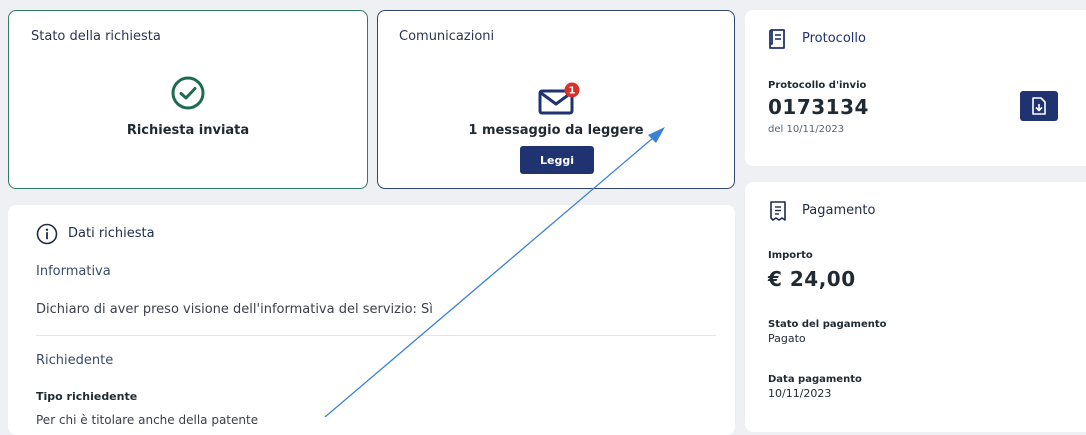  Describe the element at coordinates (376, 335) in the screenshot. I see `divider` at that location.